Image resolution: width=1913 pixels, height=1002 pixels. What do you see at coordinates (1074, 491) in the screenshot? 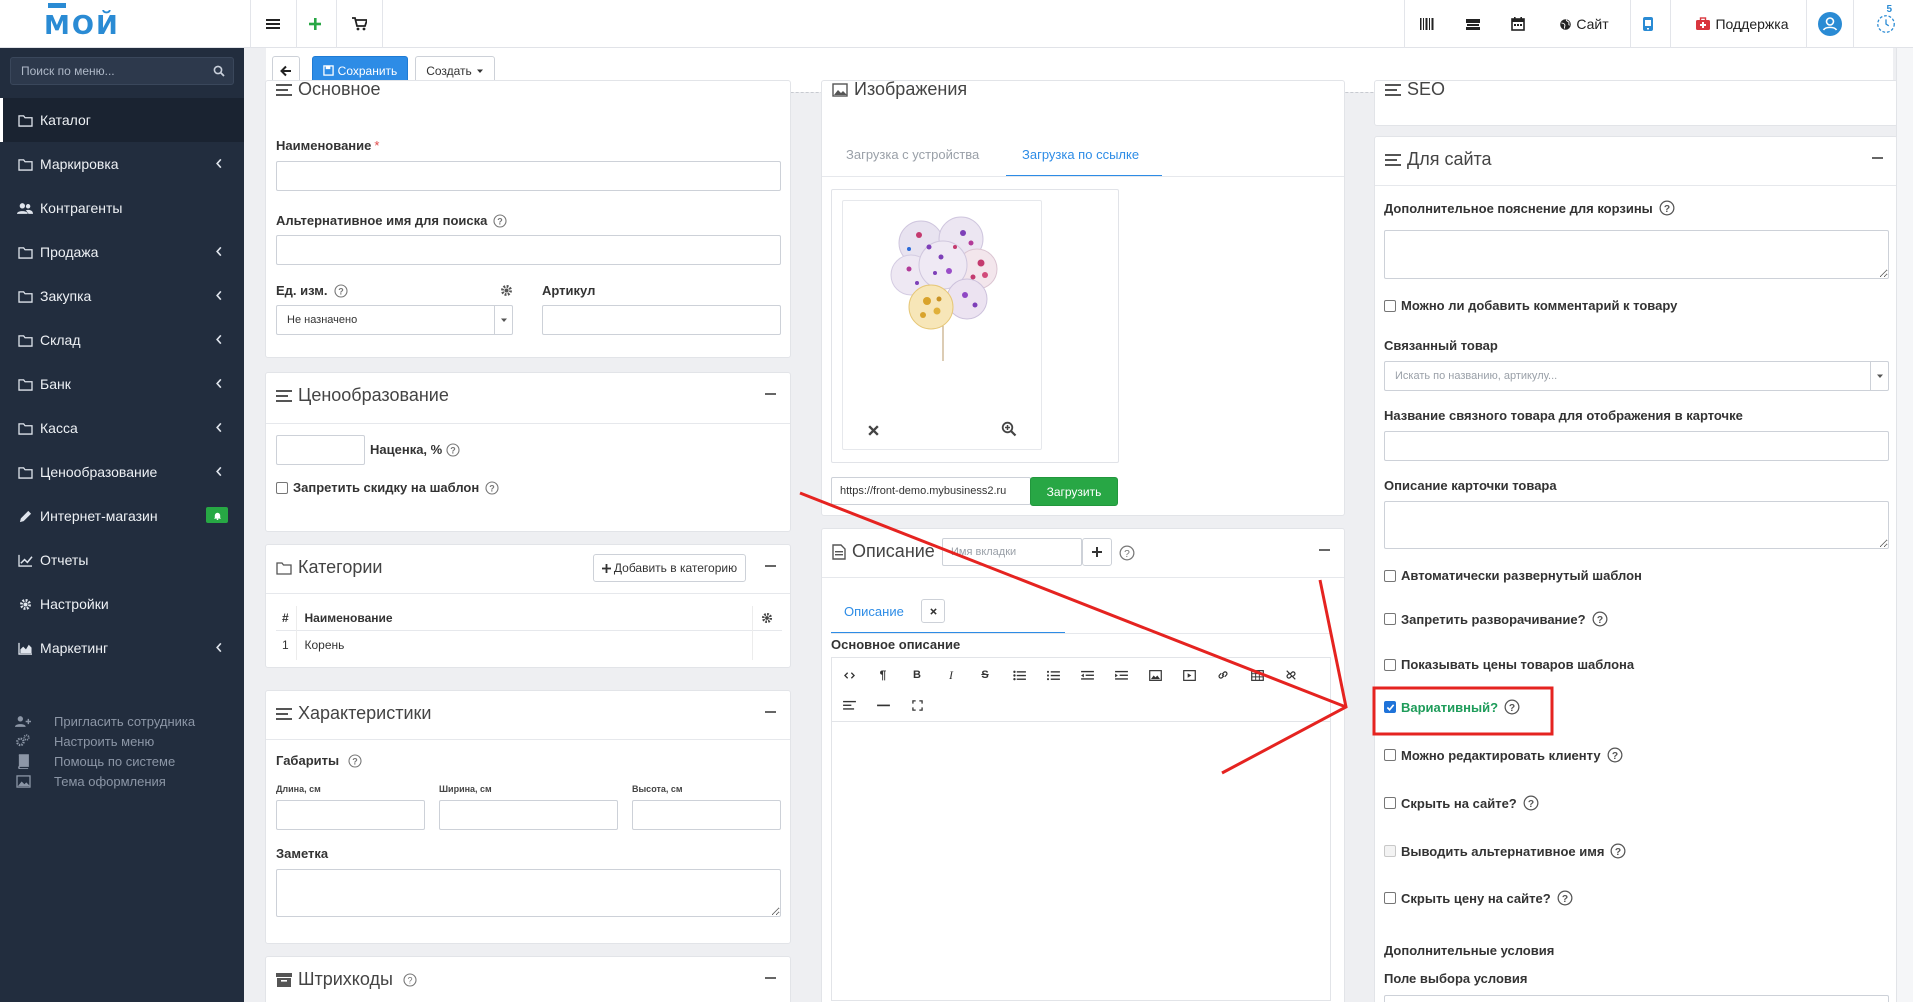
I see `upload-button: Загрузить` at bounding box center [1074, 491].